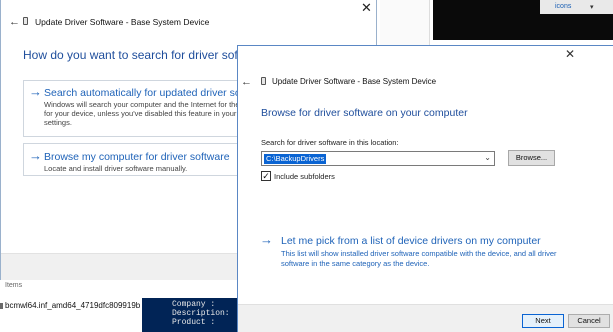 The image size is (613, 332). What do you see at coordinates (576, 7) in the screenshot?
I see `background-toolbar` at bounding box center [576, 7].